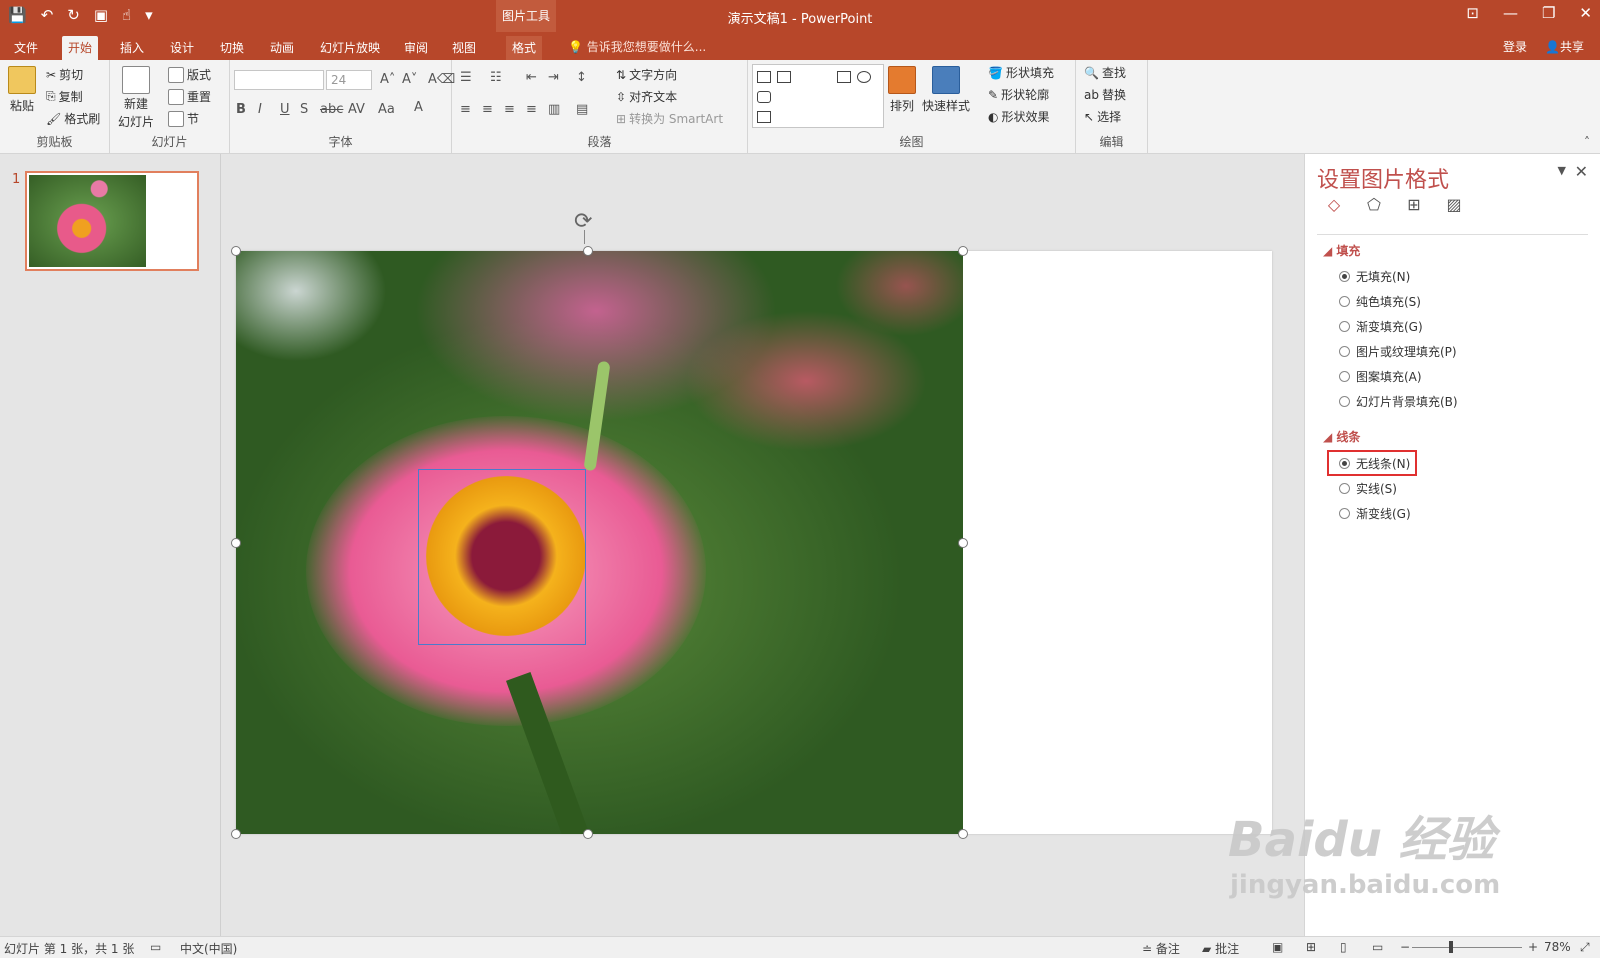  I want to click on shadow-icon: S, so click(304, 109).